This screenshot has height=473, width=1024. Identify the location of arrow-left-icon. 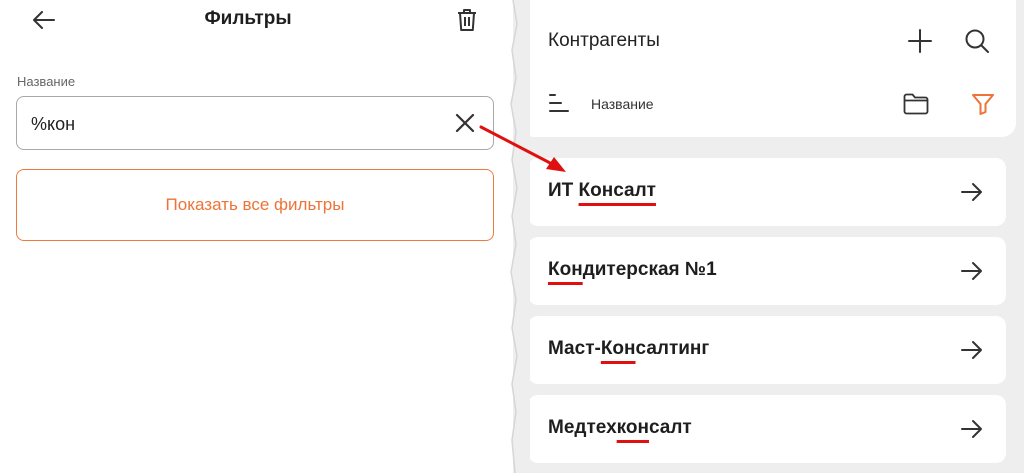
(44, 20).